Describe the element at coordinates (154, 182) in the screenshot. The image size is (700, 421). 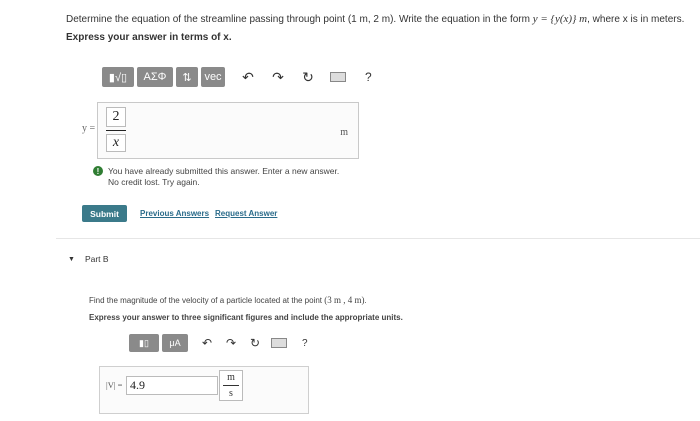
I see `feedback-line-2: No credit lost. Try again.` at that location.